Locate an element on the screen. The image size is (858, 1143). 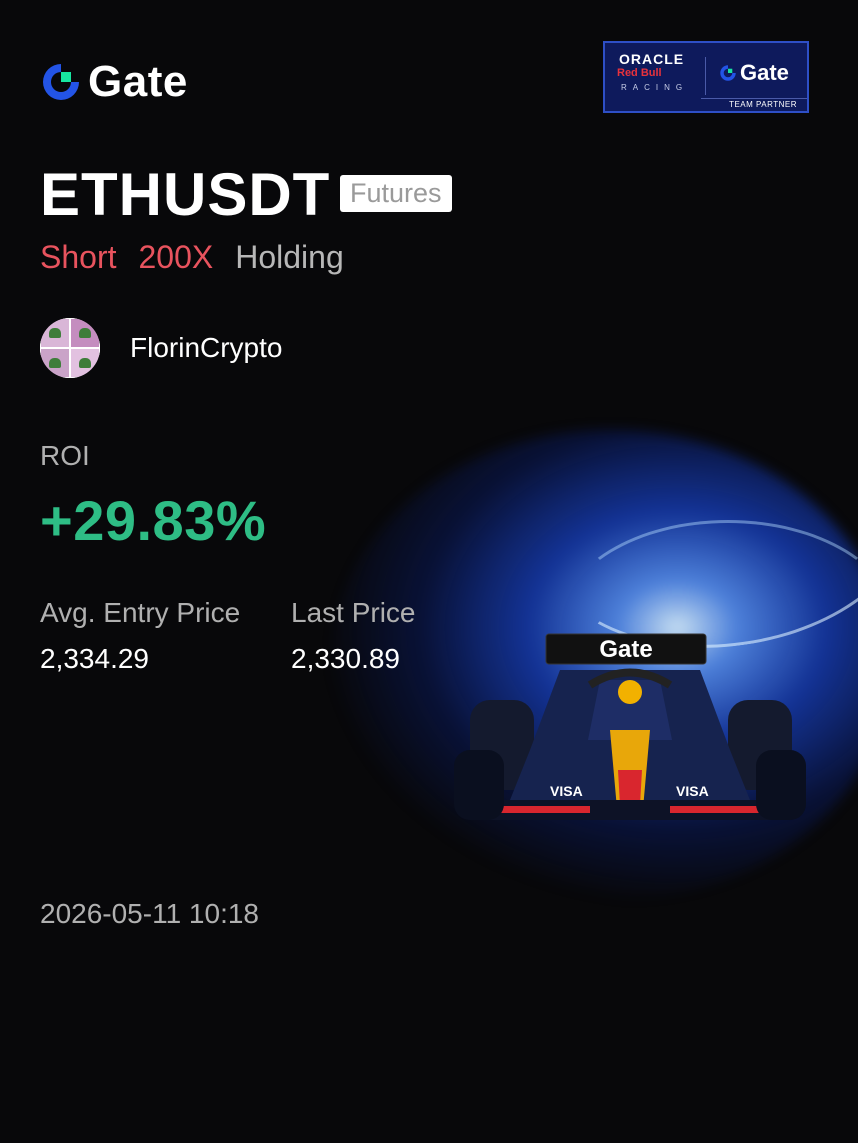
entry-price-label: Avg. Entry Price is located at coordinates (140, 612).